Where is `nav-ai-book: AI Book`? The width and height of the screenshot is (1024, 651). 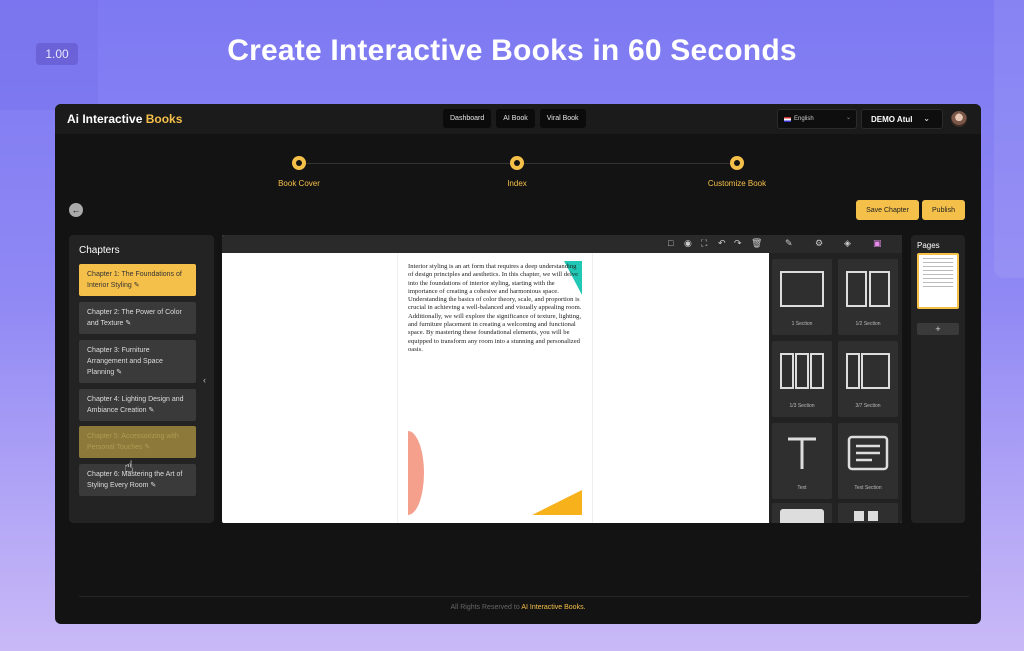 nav-ai-book: AI Book is located at coordinates (515, 118).